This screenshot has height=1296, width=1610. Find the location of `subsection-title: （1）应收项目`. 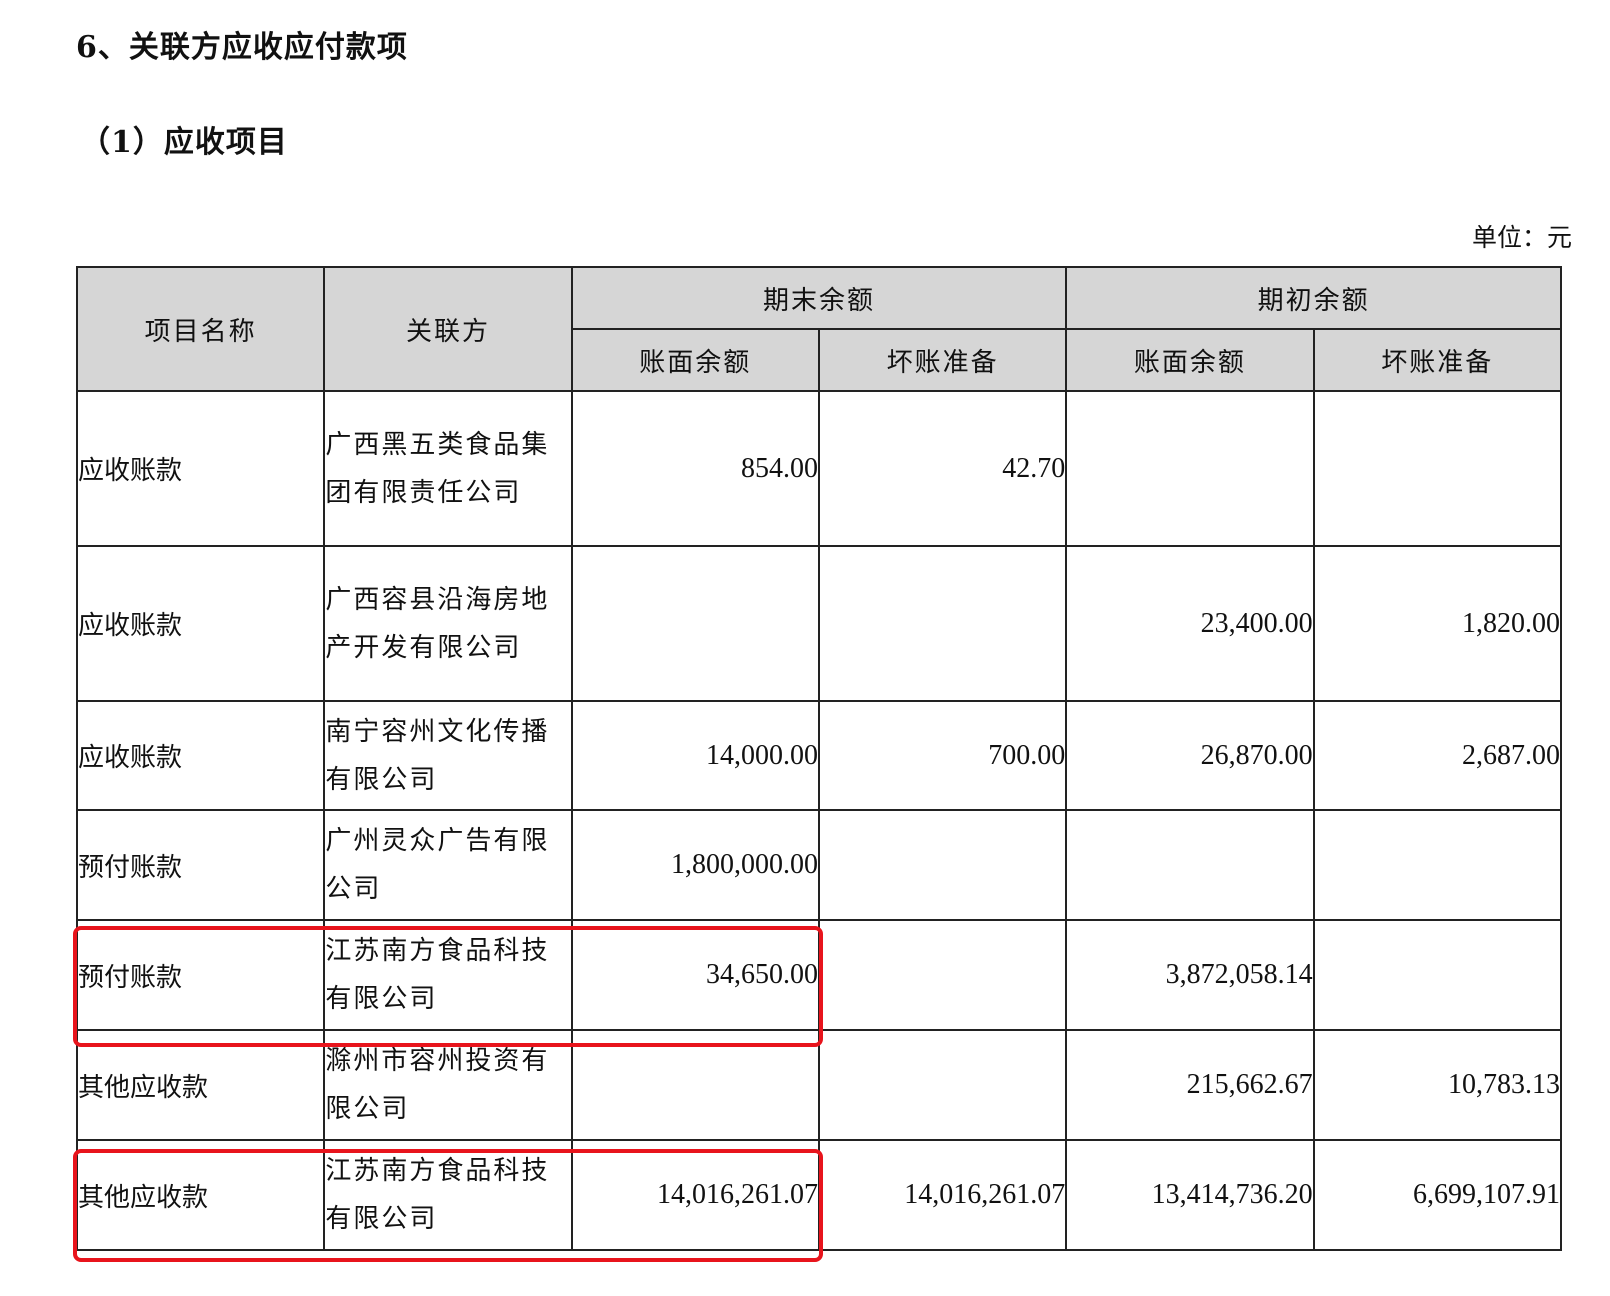

subsection-title: （1）应收项目 is located at coordinates (184, 142).